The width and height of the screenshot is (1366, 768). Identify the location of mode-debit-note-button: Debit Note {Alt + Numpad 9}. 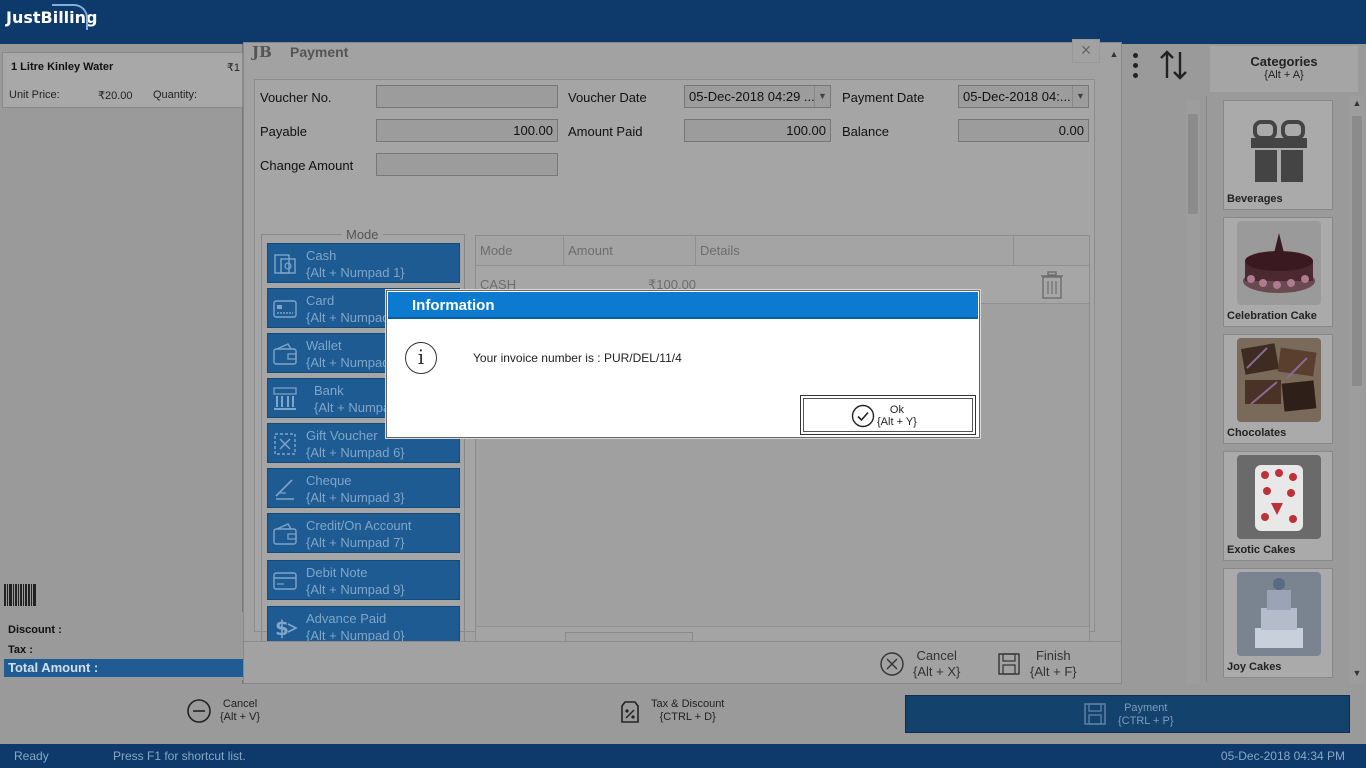
(363, 580).